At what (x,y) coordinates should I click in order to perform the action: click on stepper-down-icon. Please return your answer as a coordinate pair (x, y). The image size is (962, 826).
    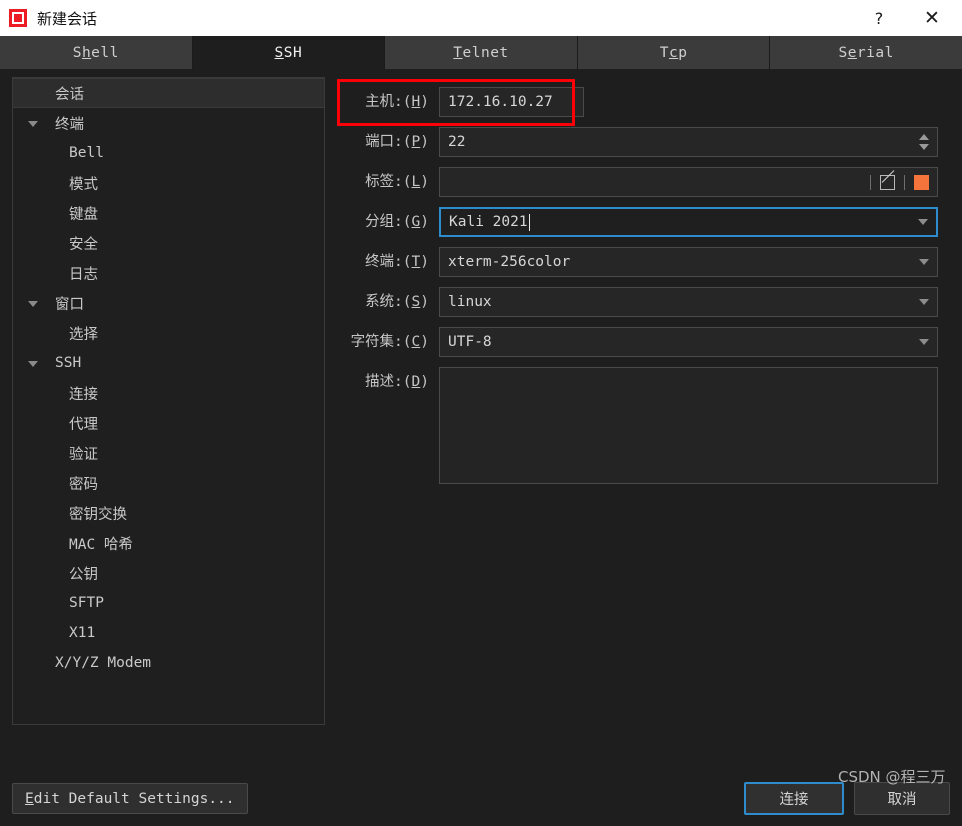
    Looking at the image, I should click on (924, 147).